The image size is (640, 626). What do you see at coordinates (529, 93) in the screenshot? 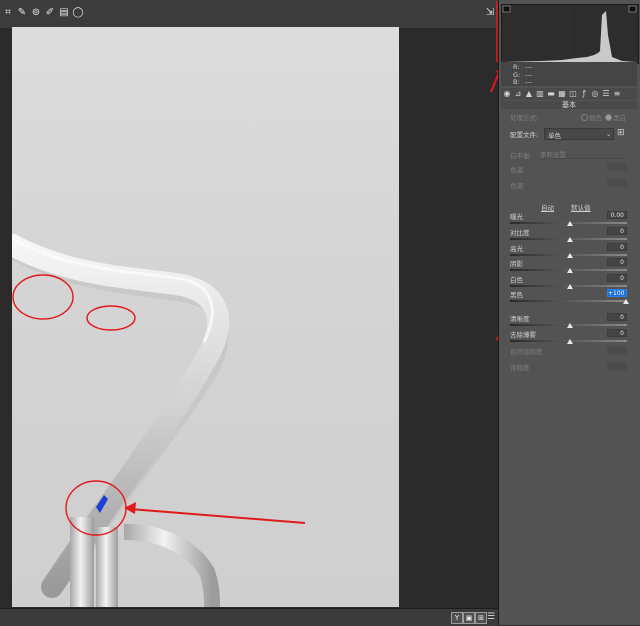
I see `detail-tab-icon: ▲` at bounding box center [529, 93].